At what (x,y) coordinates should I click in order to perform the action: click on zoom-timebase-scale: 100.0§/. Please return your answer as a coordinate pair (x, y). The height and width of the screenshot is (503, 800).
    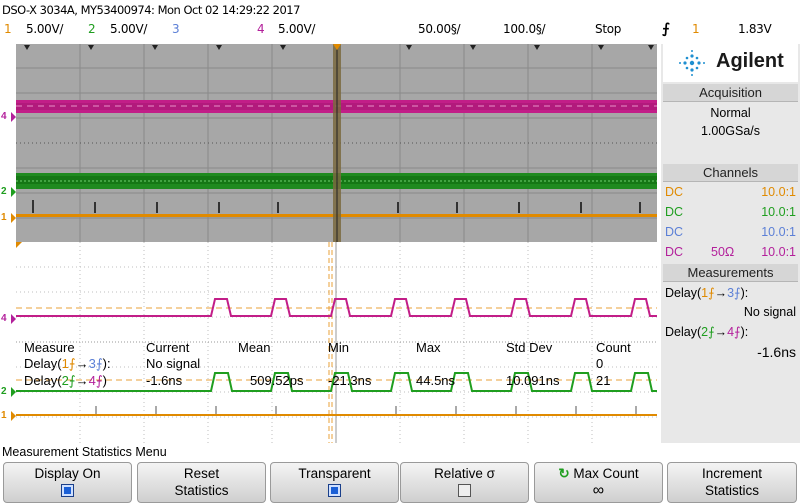
    Looking at the image, I should click on (524, 29).